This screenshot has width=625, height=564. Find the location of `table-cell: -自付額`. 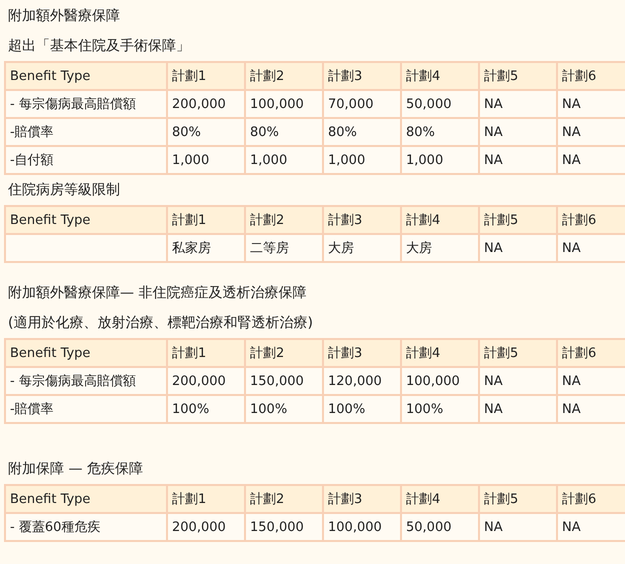

table-cell: -自付額 is located at coordinates (86, 160).